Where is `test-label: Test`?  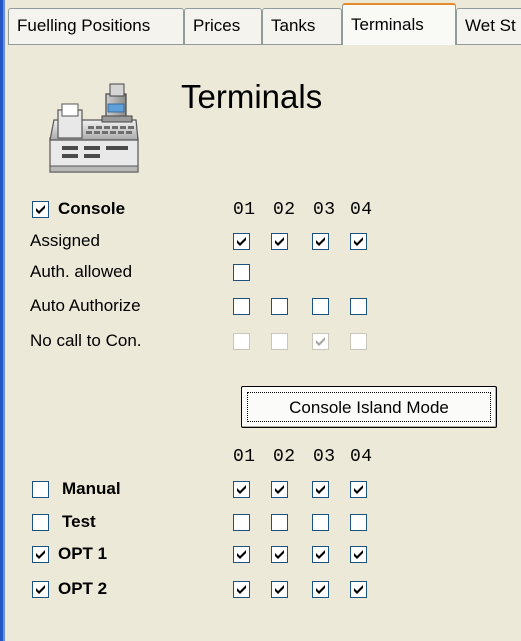 test-label: Test is located at coordinates (79, 521).